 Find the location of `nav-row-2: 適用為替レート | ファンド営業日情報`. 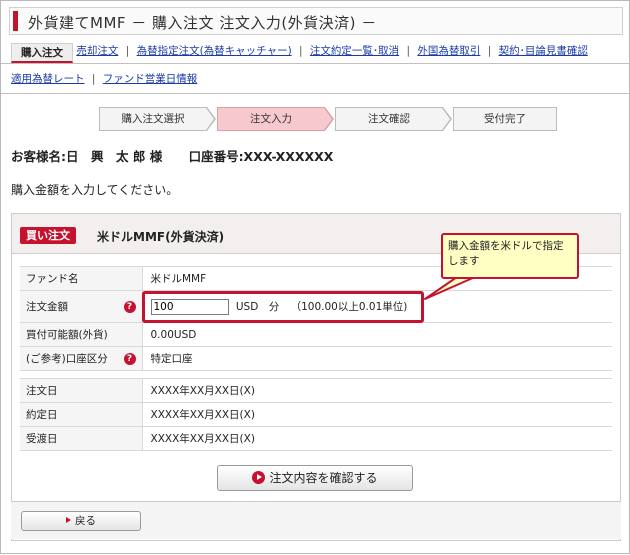

nav-row-2: 適用為替レート | ファンド営業日情報 is located at coordinates (104, 80).